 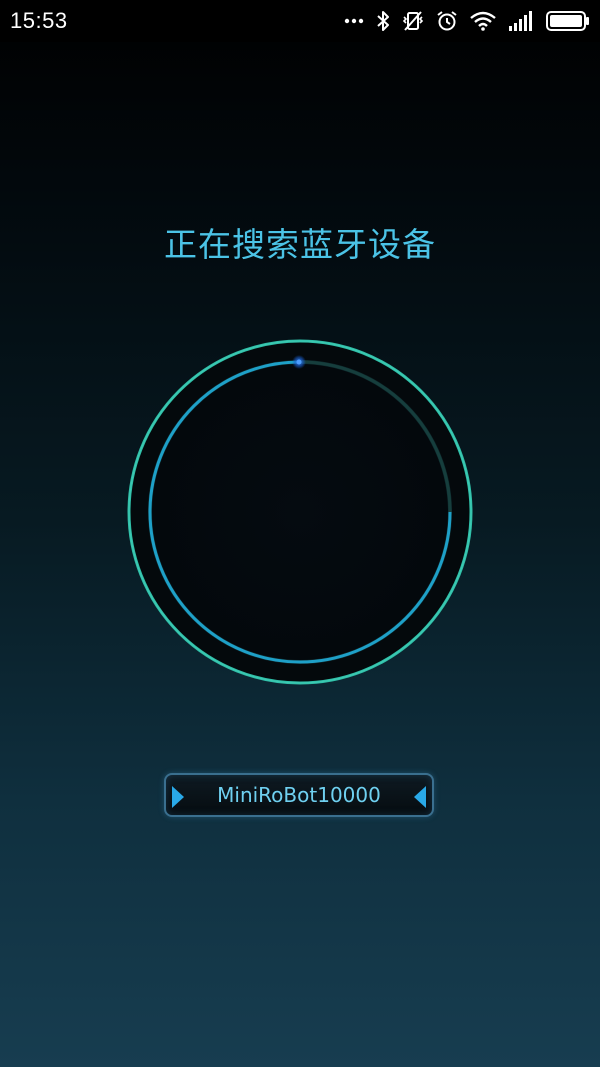 I want to click on bluetooth-icon, so click(x=383, y=21).